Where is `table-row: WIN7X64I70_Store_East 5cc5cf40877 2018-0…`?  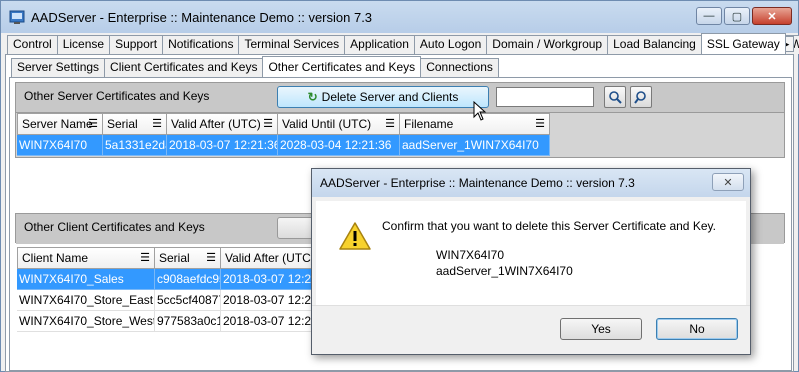 table-row: WIN7X64I70_Store_East 5cc5cf40877 2018-0… is located at coordinates (167, 300).